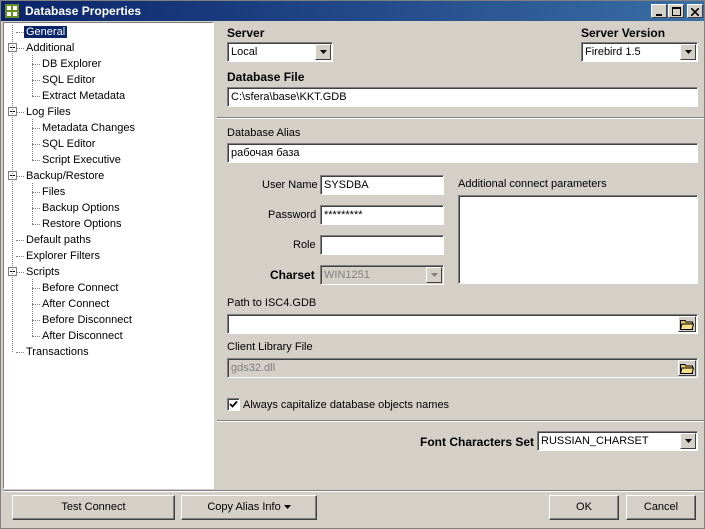 The width and height of the screenshot is (705, 529). Describe the element at coordinates (45, 32) in the screenshot. I see `tree-item-general: General` at that location.